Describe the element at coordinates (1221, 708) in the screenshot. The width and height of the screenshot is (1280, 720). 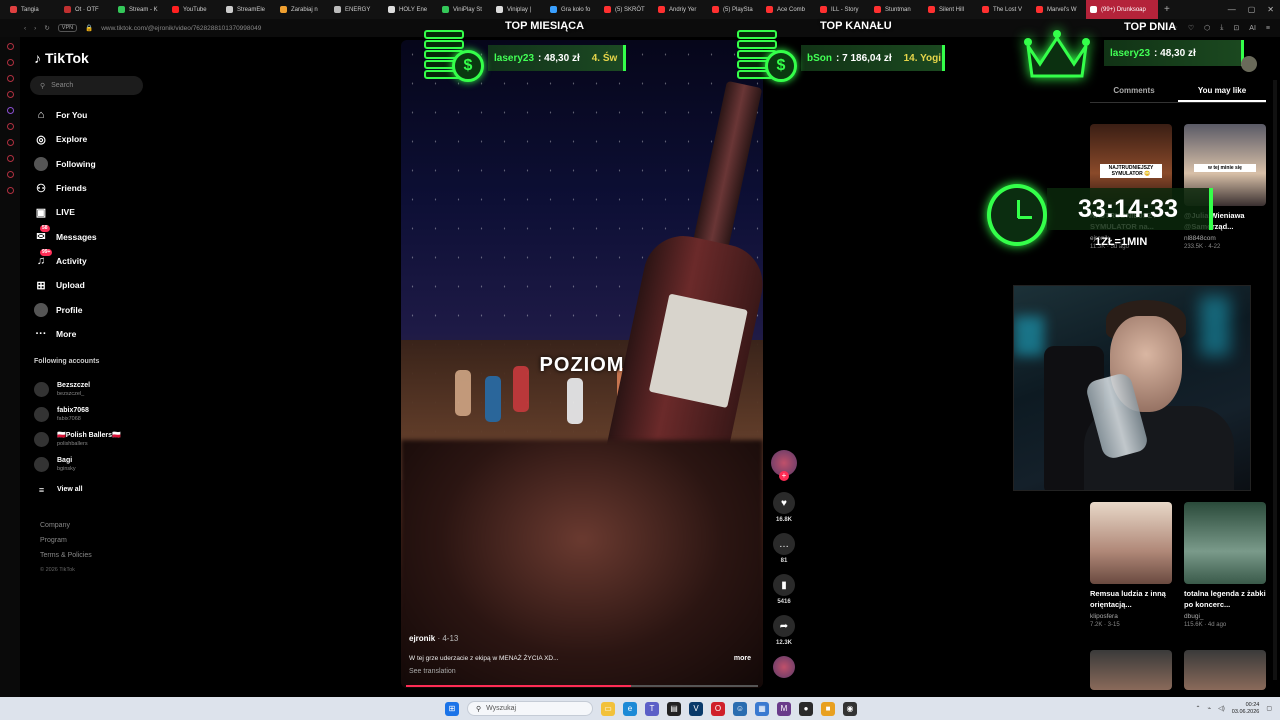
I see `volume-icon: ◁)` at that location.